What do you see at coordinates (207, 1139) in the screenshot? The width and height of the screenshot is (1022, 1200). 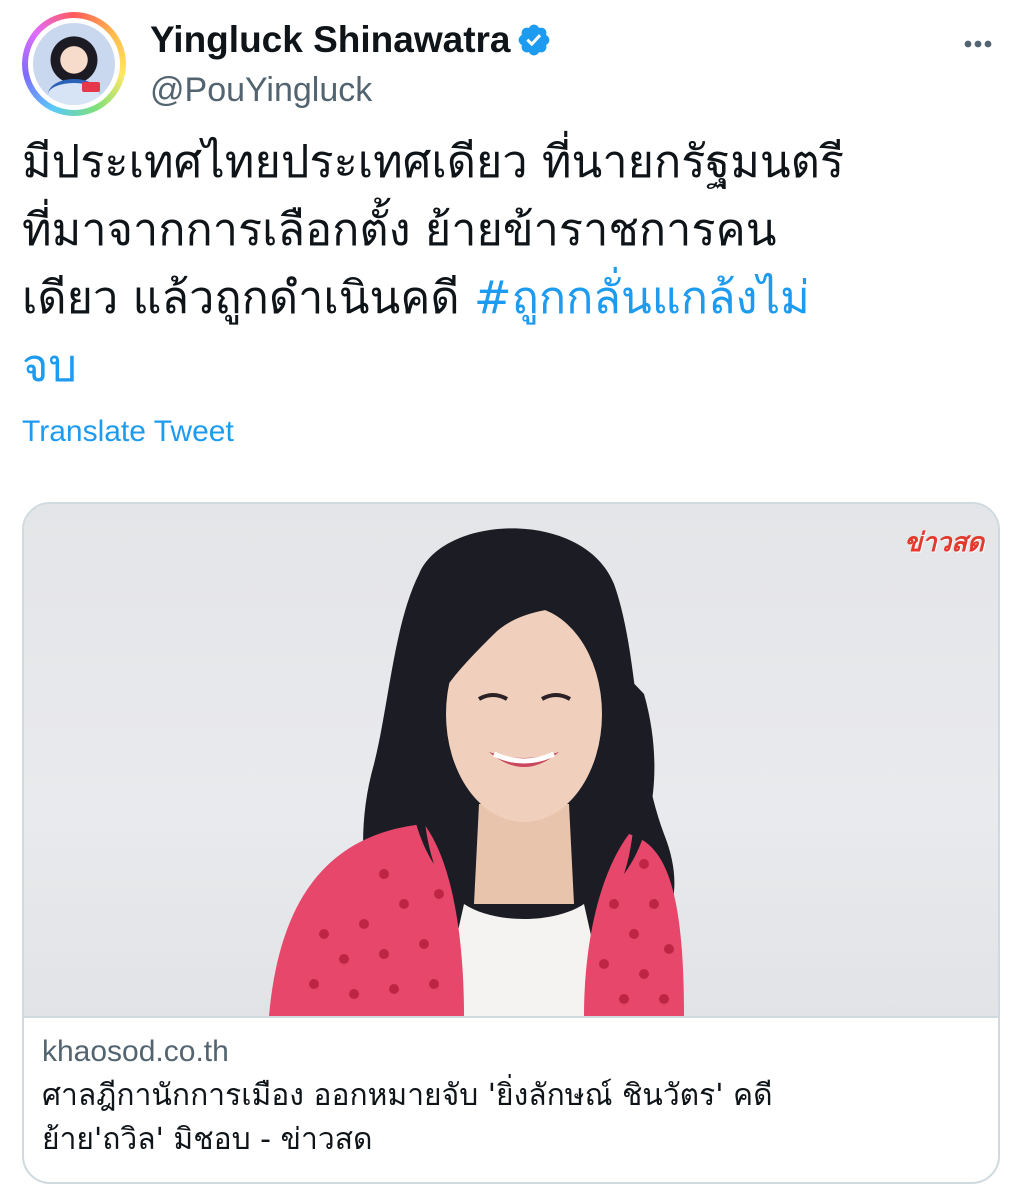 I see `card-title-line: ย้าย'ถวิล' มิชอบ - ข่าวสด` at bounding box center [207, 1139].